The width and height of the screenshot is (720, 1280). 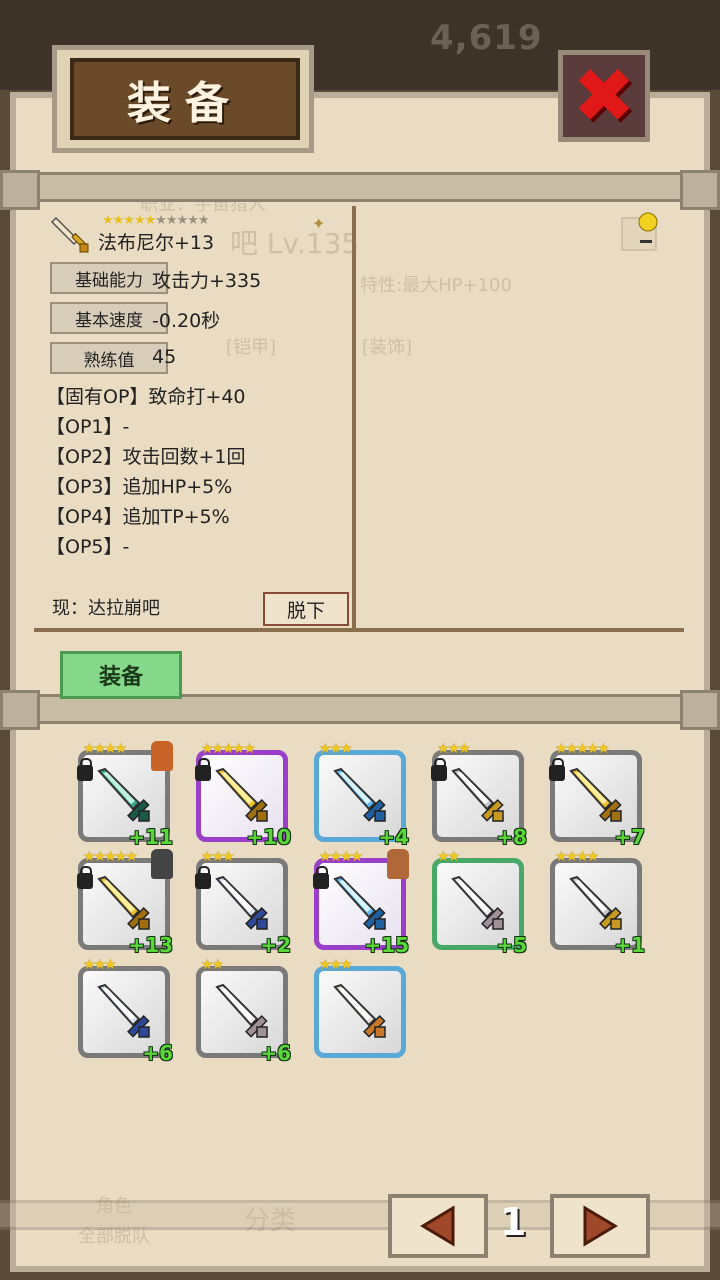 I want to click on item-name: 法布尼尔+13, so click(x=156, y=243).